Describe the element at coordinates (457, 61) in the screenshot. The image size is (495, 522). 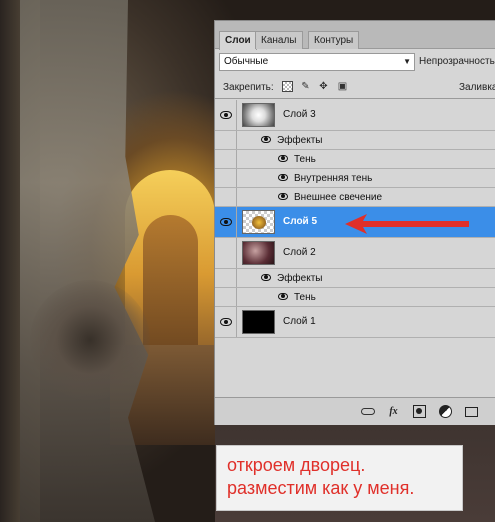
I see `opacity-label: Непрозрачность` at that location.